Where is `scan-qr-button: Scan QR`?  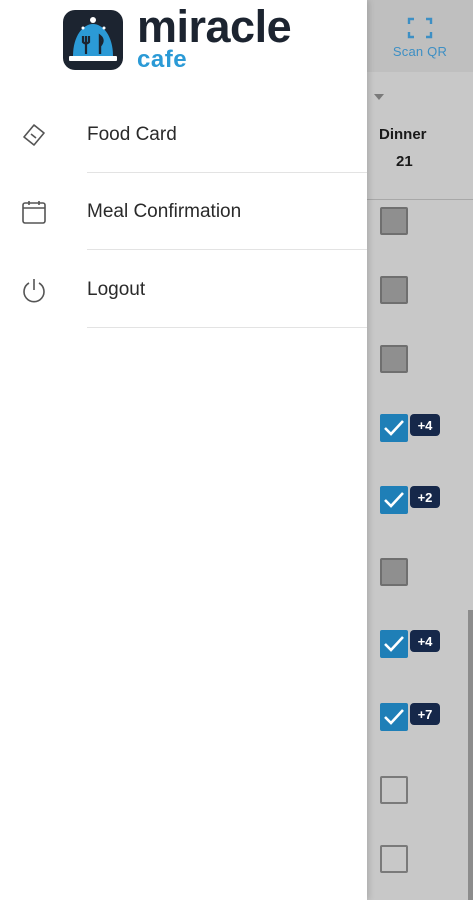
scan-qr-button: Scan QR is located at coordinates (420, 36).